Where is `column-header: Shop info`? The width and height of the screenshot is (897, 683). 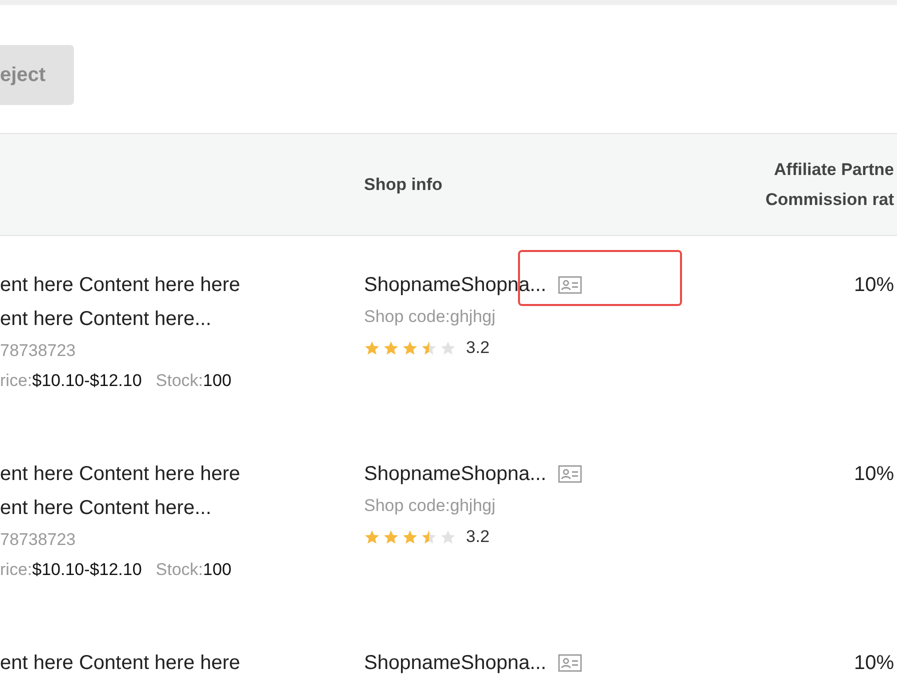
column-header: Shop info is located at coordinates (404, 184).